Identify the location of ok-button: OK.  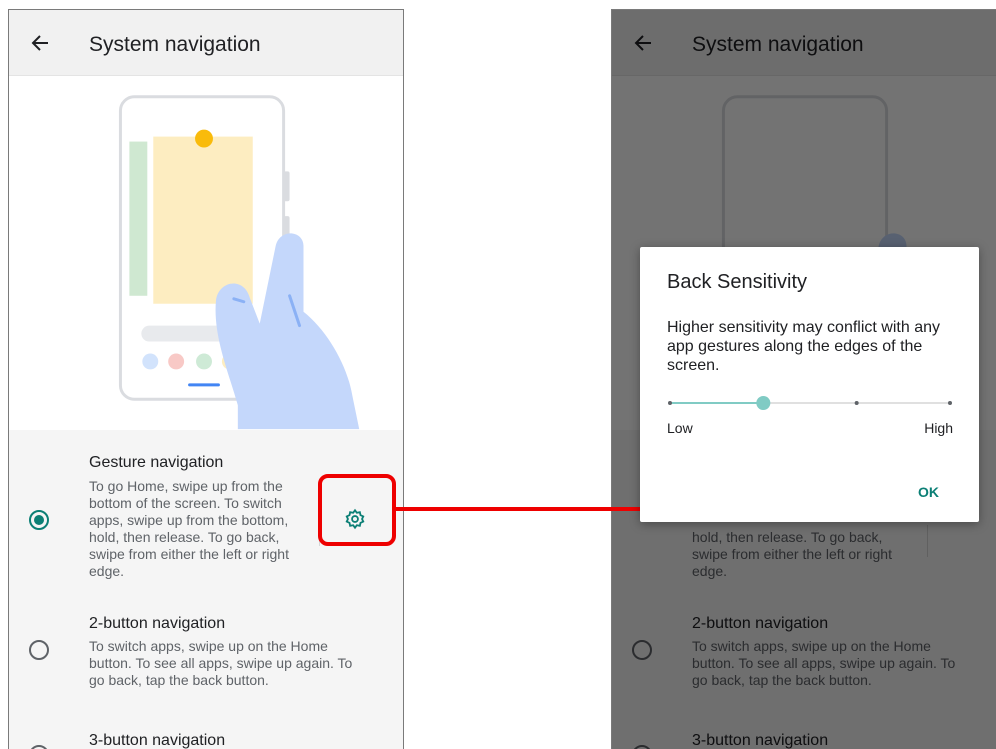
(928, 492).